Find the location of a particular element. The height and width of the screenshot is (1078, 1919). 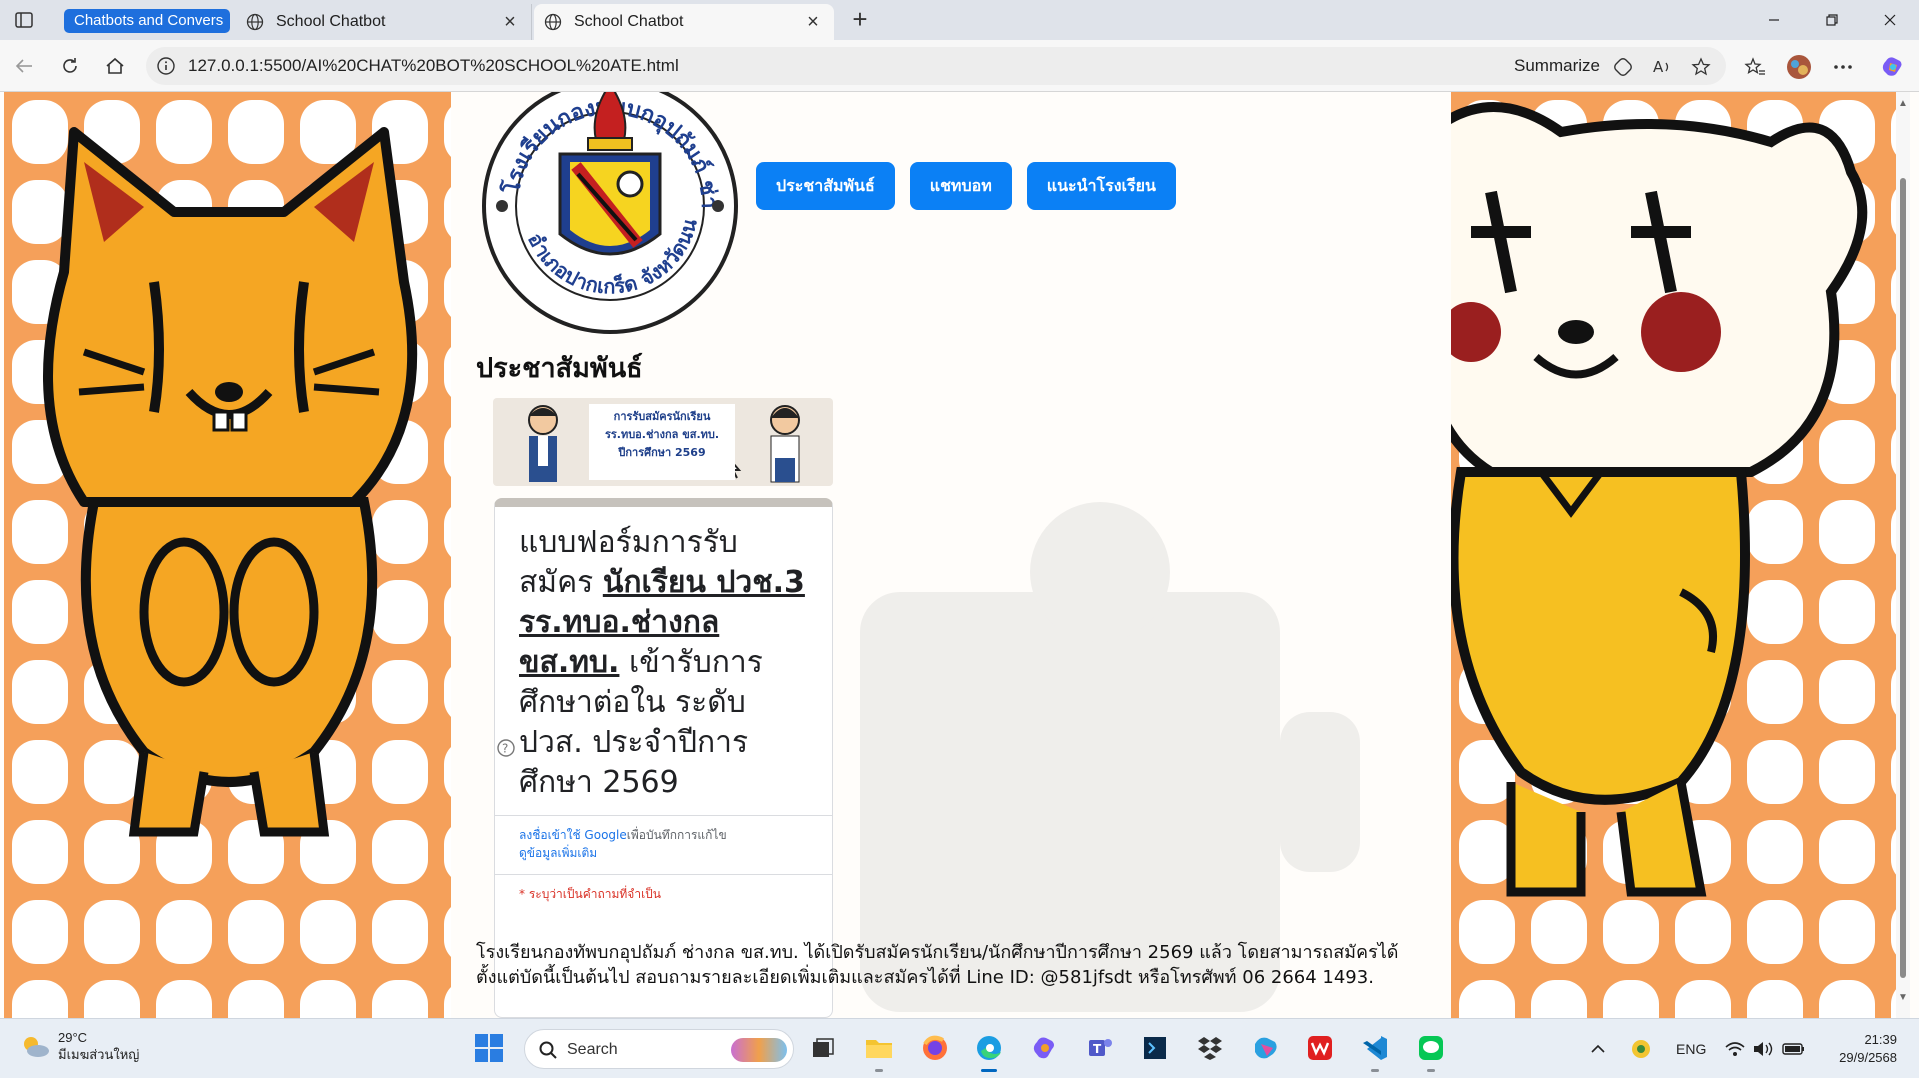

tab-school-chatbot-1: School Chatbot × is located at coordinates (384, 22).